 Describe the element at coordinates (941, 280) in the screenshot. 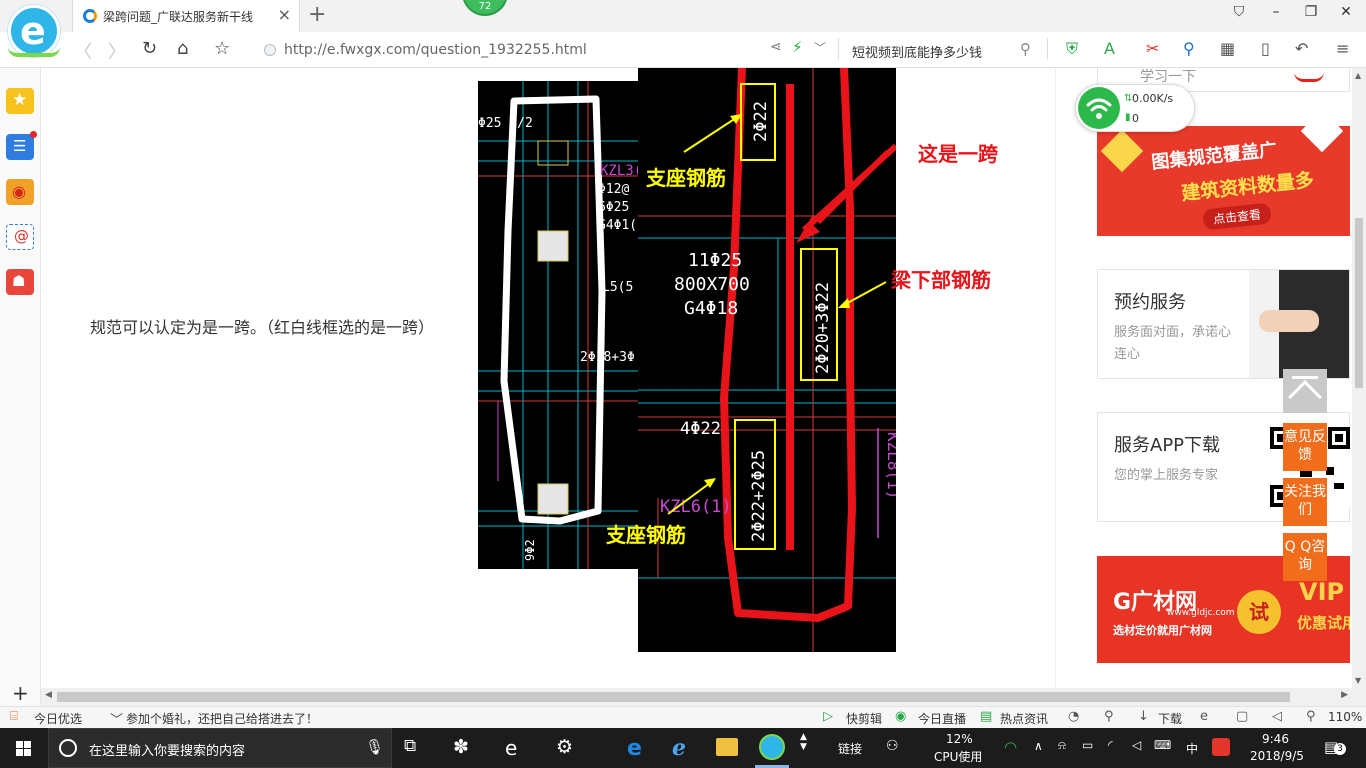

I see `annotation-beam-bottom: 梁下部钢筋` at that location.